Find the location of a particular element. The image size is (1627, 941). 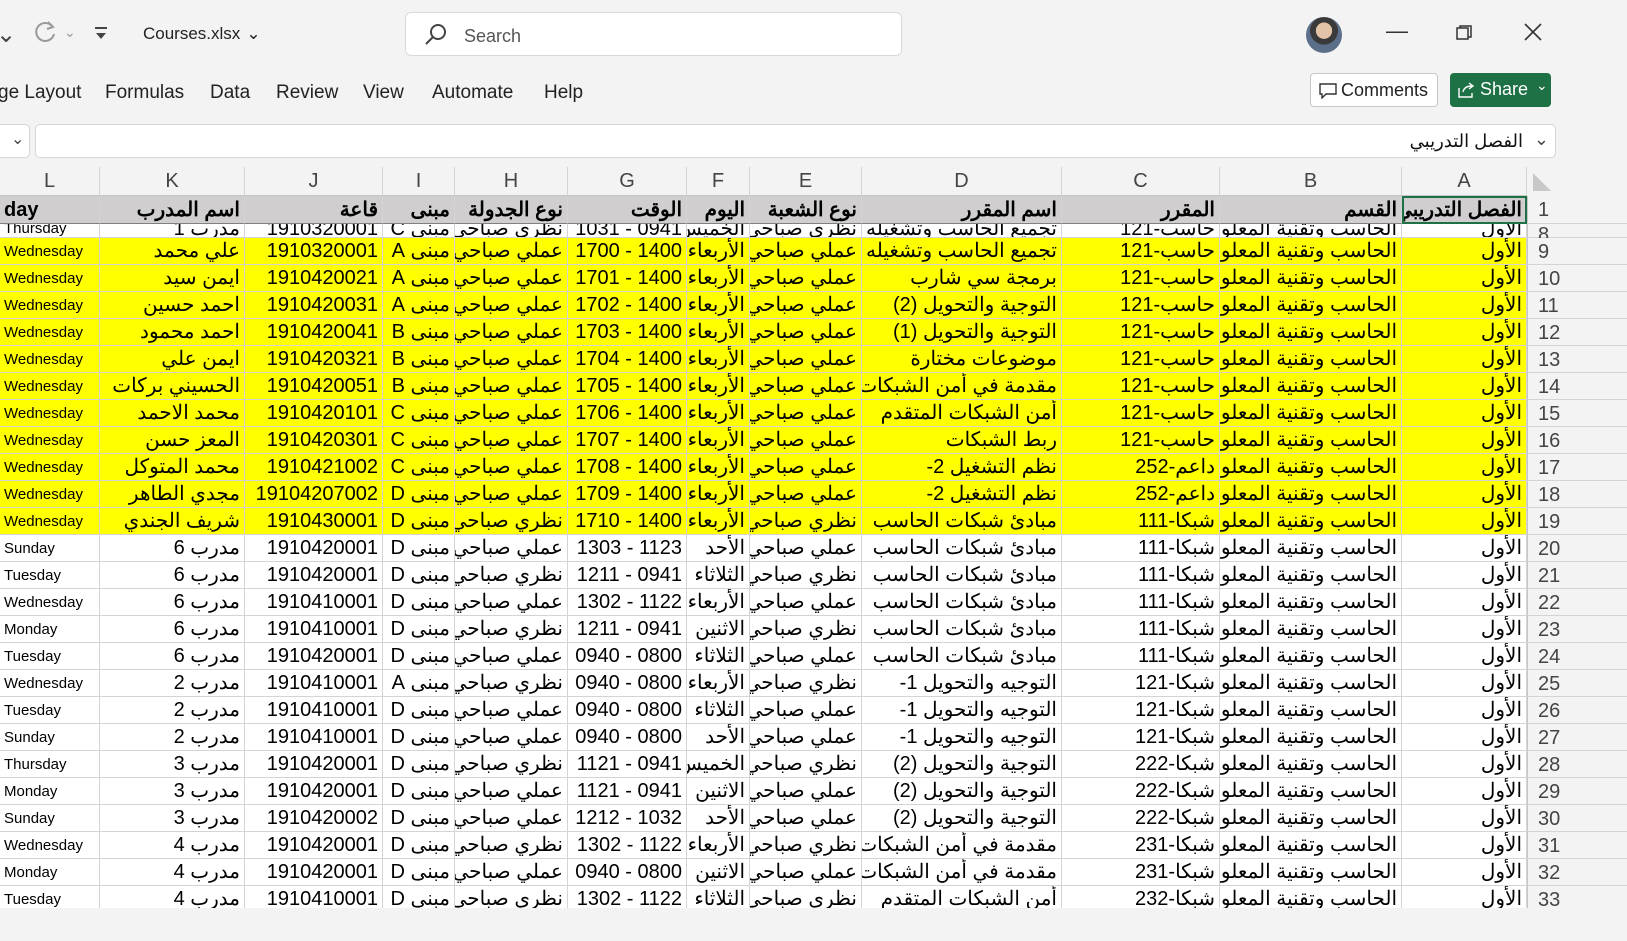

table-cell: Thursday is located at coordinates (50, 231).